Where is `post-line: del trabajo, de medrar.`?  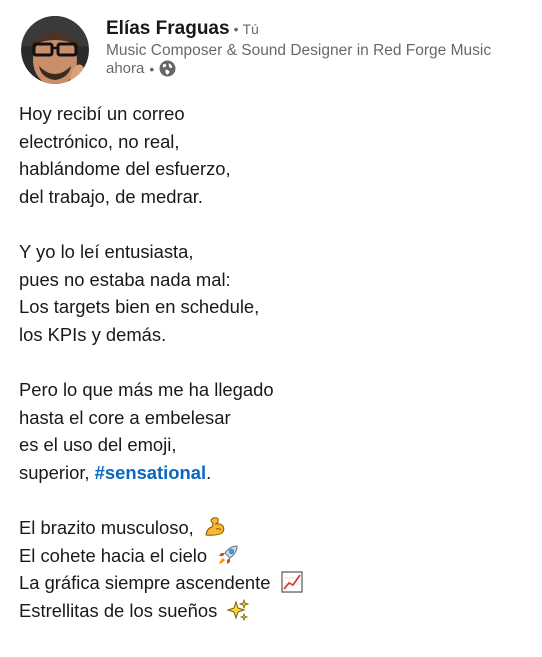 post-line: del trabajo, de medrar. is located at coordinates (111, 196).